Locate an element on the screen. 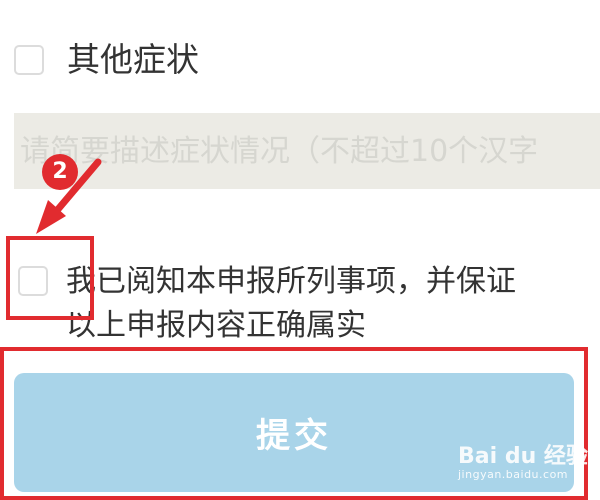  watermark-brand: Bai du 经验 is located at coordinates (523, 456).